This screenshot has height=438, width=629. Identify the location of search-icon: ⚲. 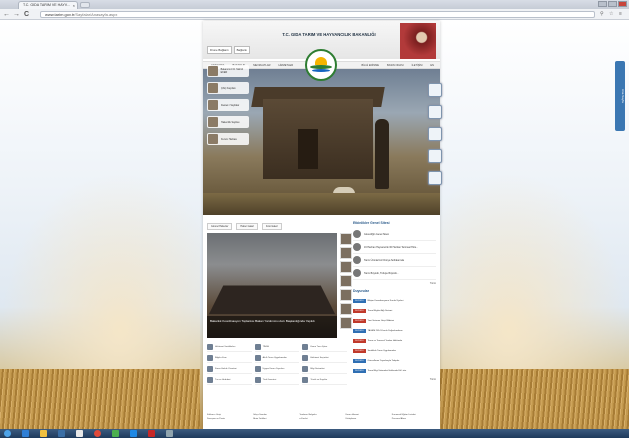
(602, 14).